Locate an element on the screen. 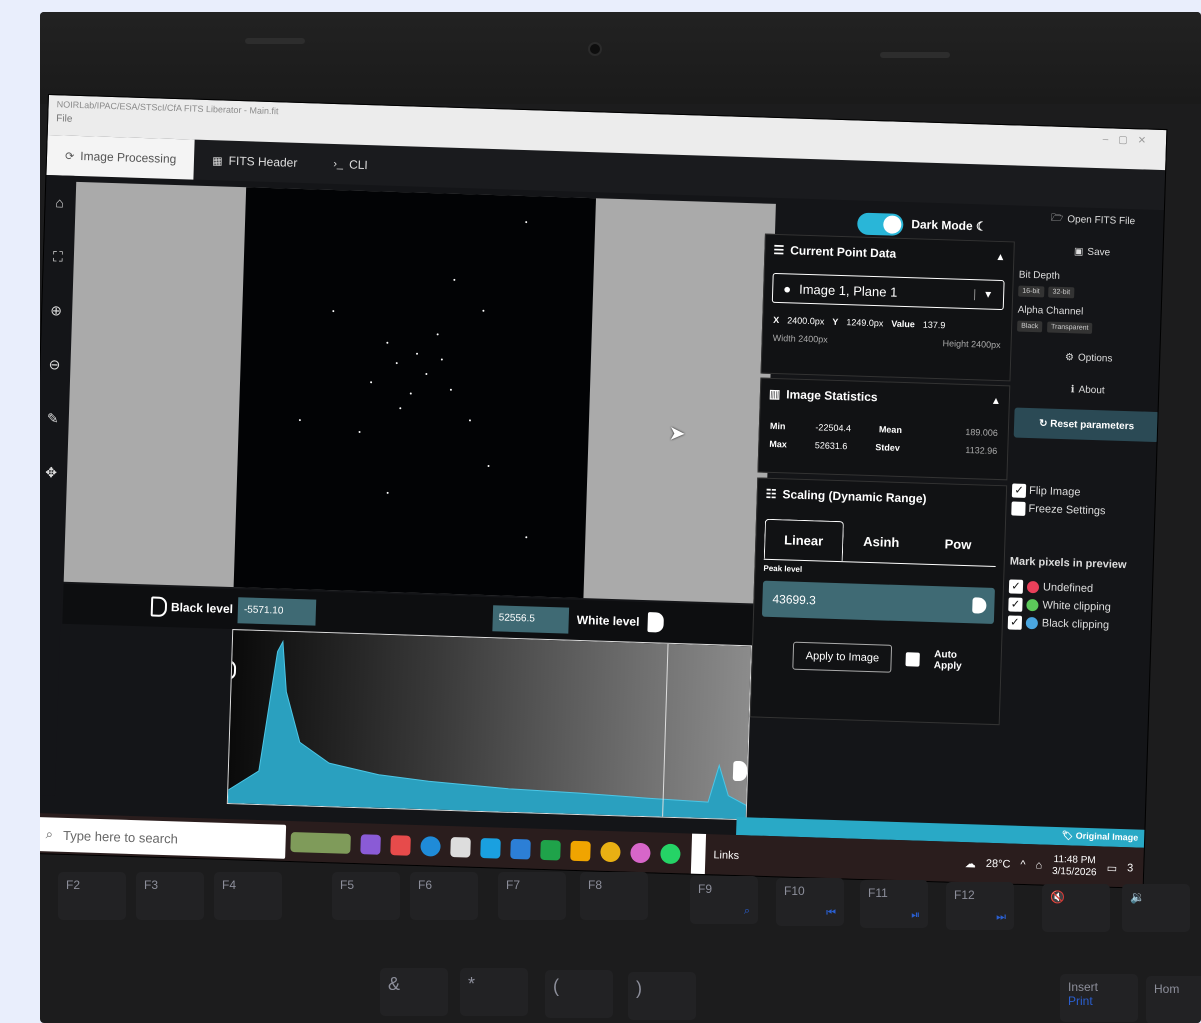  taskbar-search: ⌕ Type here to search is located at coordinates (163, 837).